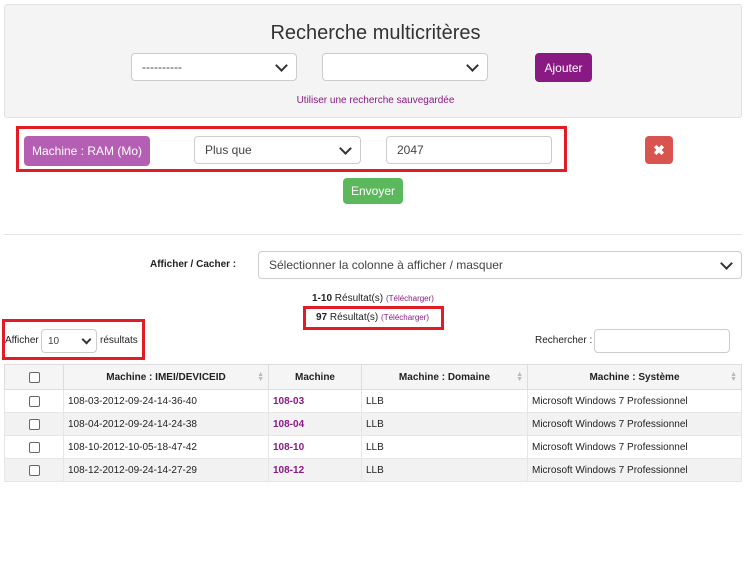 The image size is (751, 584). What do you see at coordinates (410, 150) in the screenshot?
I see `criteria-value-text: 2047` at bounding box center [410, 150].